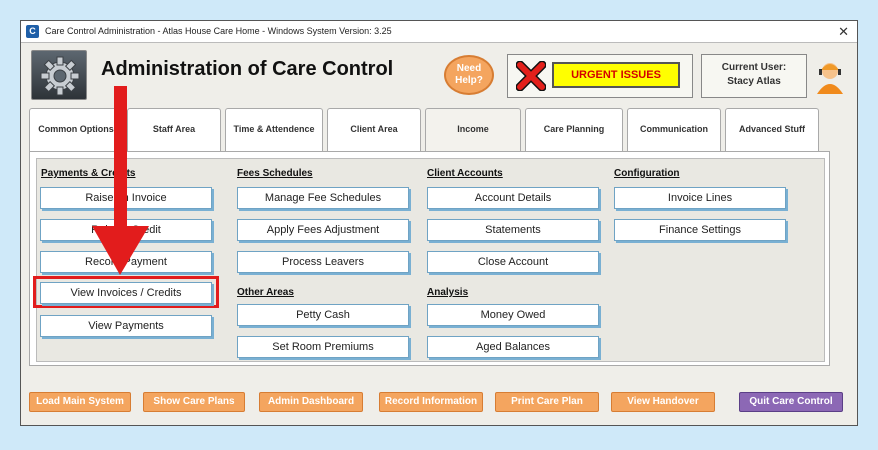  What do you see at coordinates (791, 402) in the screenshot?
I see `quit-care-control-button: Quit Care Control` at bounding box center [791, 402].